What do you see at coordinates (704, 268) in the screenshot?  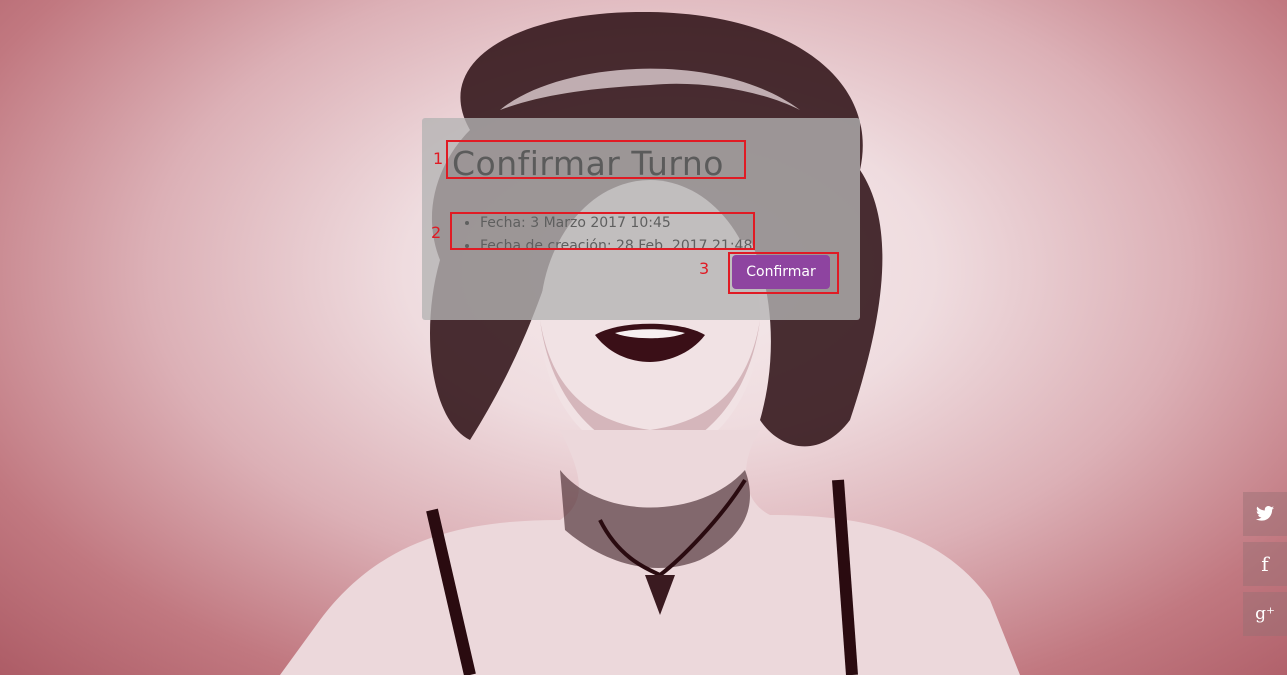 I see `annotation-label-3: 3` at bounding box center [704, 268].